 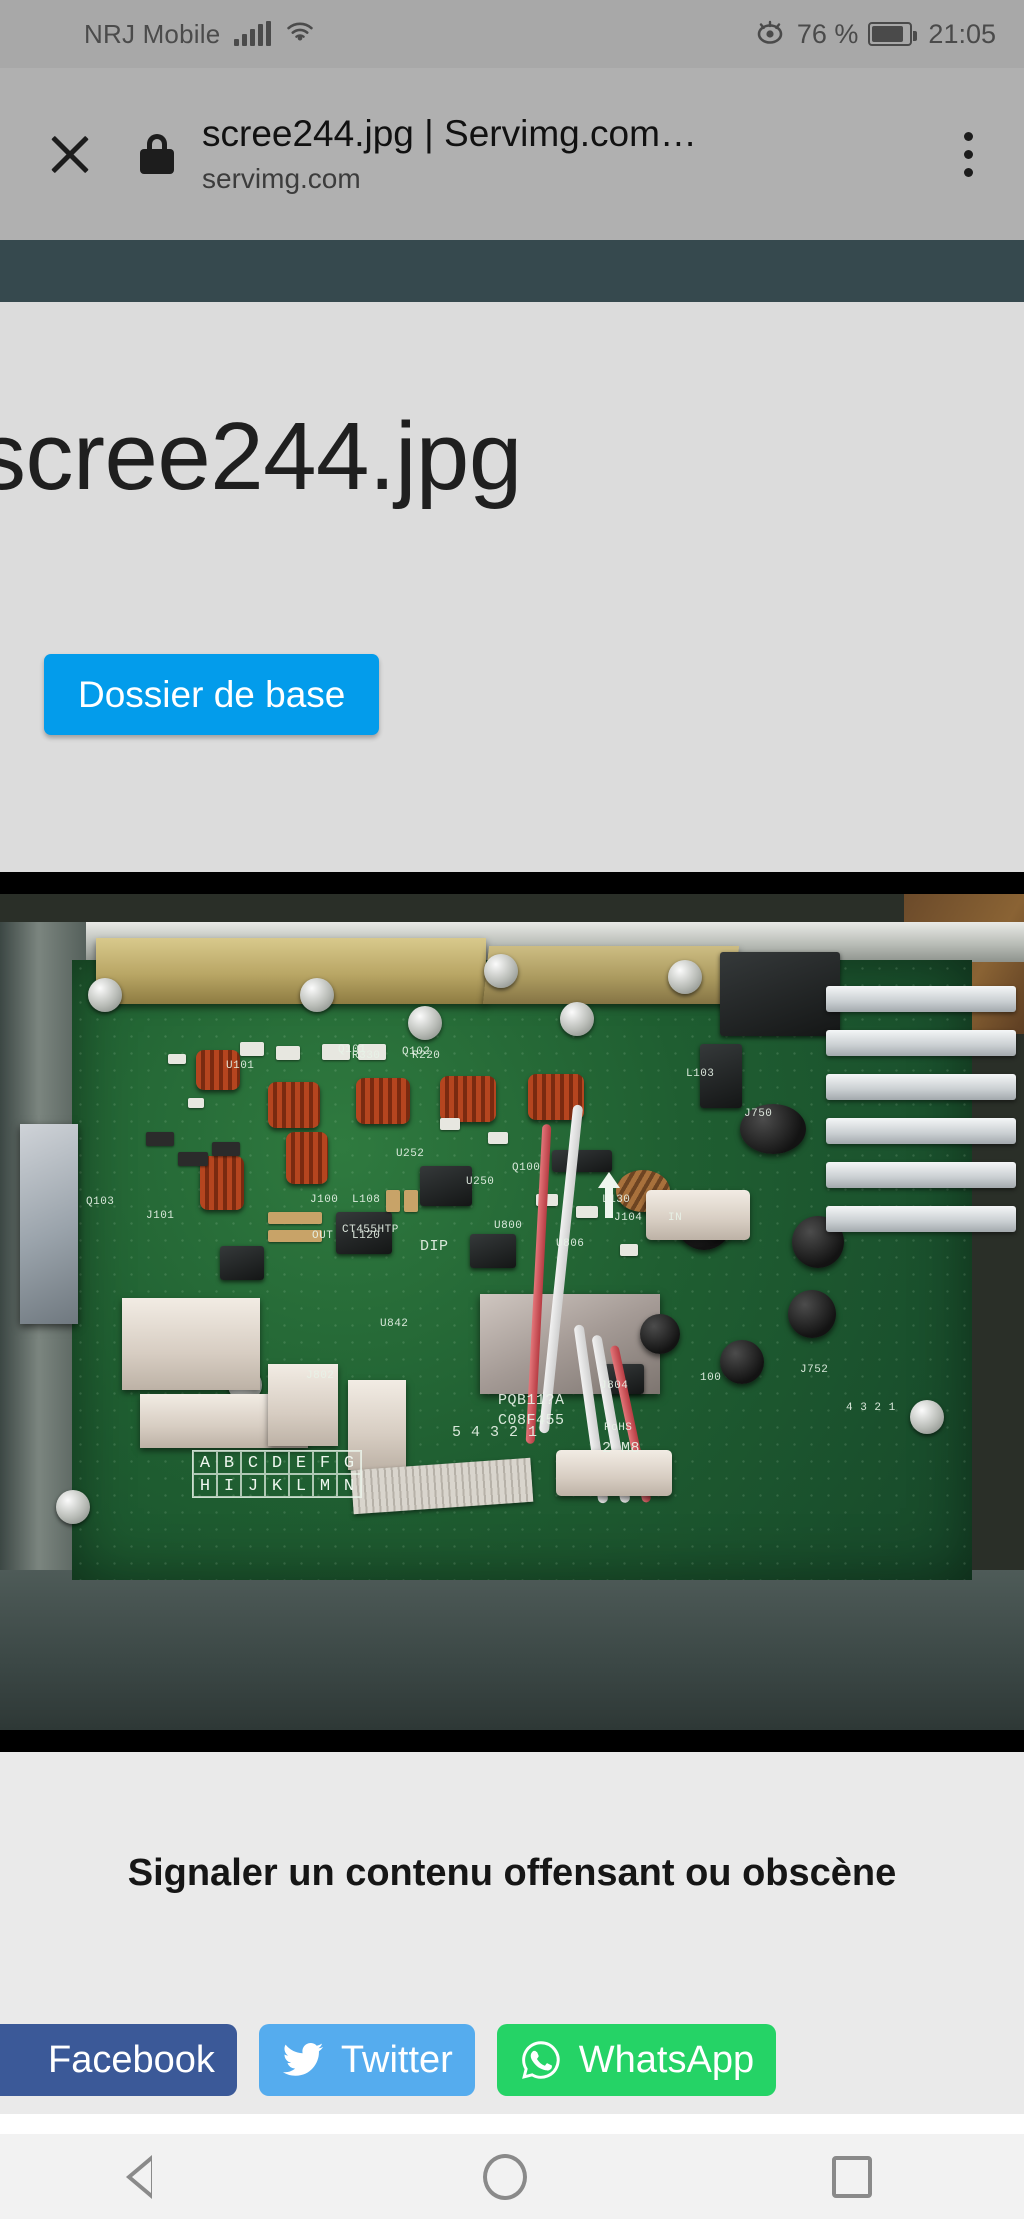 What do you see at coordinates (871, 1408) in the screenshot?
I see `silkscreen-label: 4 3 2 1` at bounding box center [871, 1408].